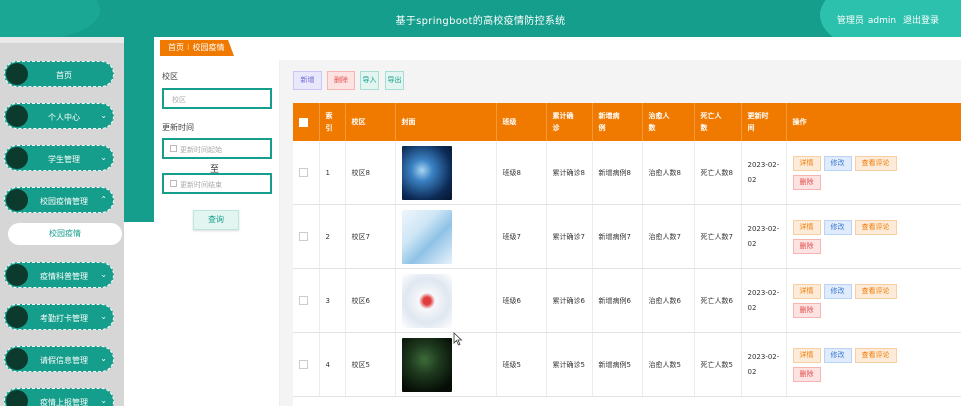  I want to click on column-header: 封面, so click(446, 122).